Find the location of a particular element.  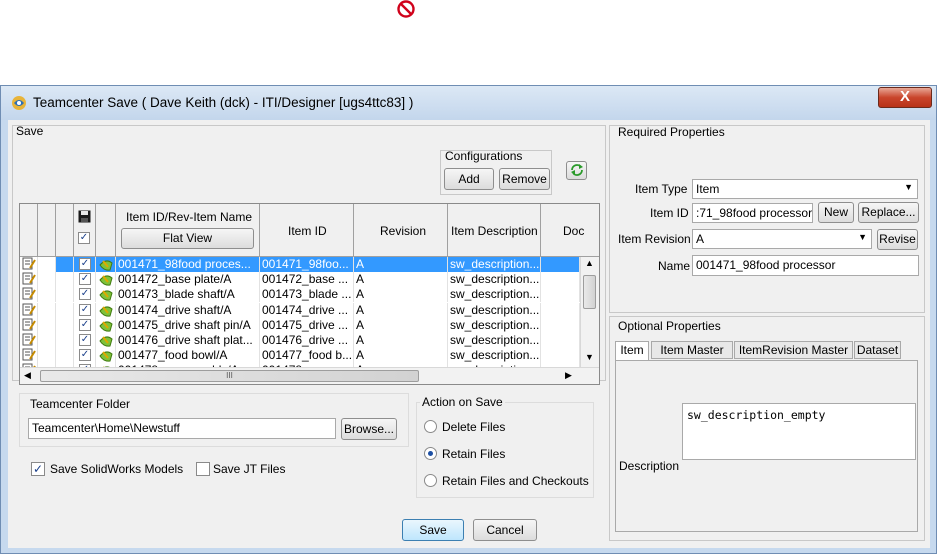

header-col-type is located at coordinates (106, 230).